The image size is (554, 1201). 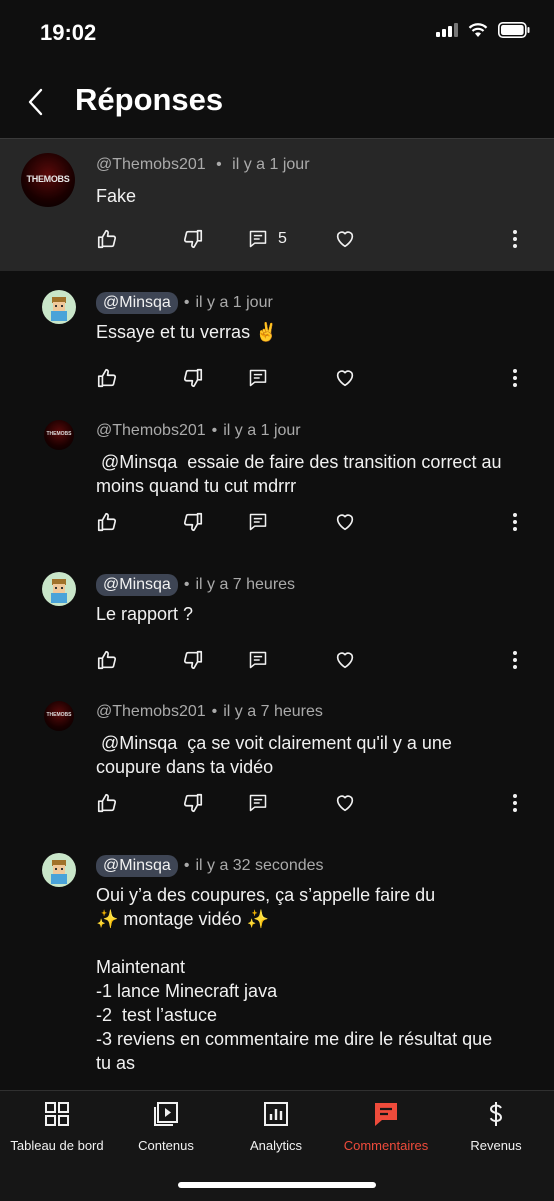 I want to click on comments-icon, so click(x=386, y=1114).